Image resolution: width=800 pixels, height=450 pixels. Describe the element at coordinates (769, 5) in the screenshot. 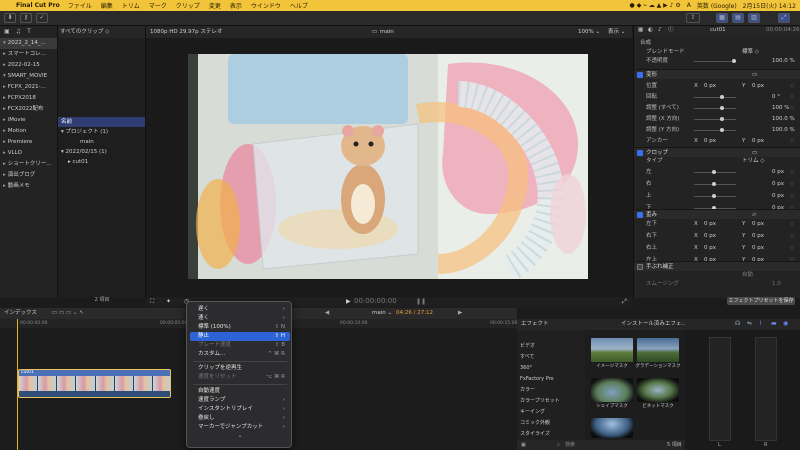

I see `clock: 2月15日(火) 14:12` at that location.